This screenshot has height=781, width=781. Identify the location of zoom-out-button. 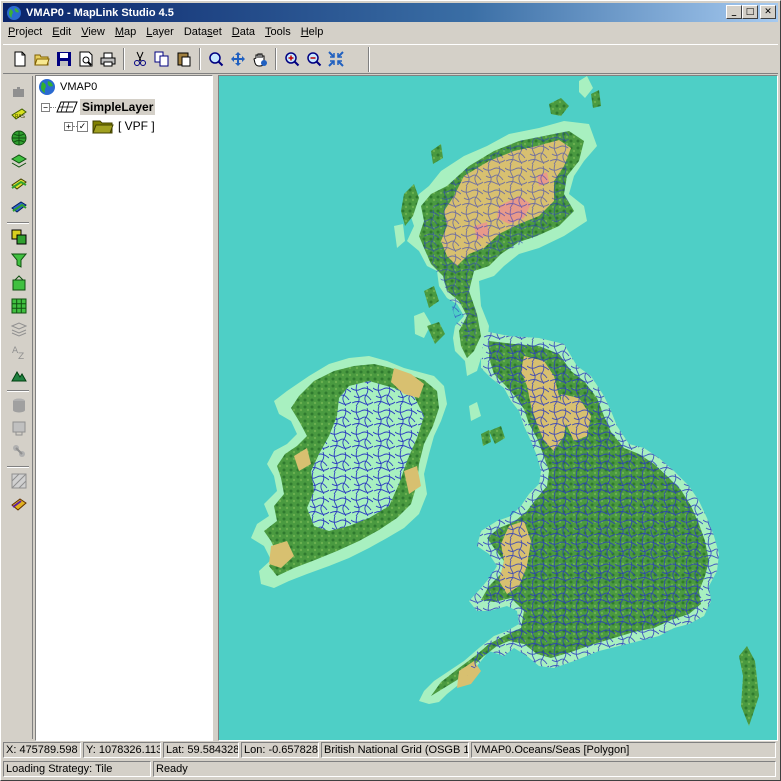
(314, 59).